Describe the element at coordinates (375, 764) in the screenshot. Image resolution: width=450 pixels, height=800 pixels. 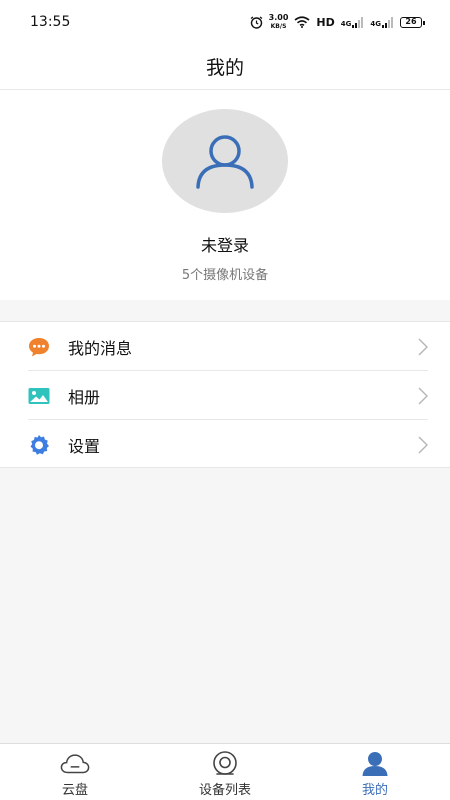
I see `user-icon` at that location.